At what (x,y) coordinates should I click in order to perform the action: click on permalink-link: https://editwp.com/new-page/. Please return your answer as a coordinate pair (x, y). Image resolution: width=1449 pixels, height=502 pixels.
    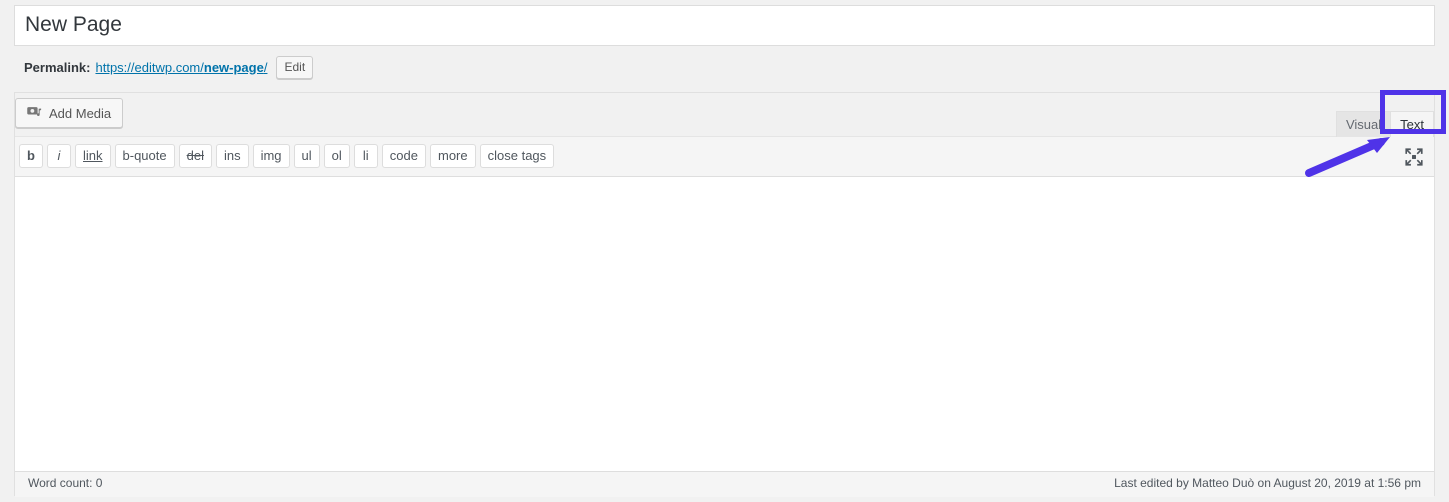
    Looking at the image, I should click on (181, 67).